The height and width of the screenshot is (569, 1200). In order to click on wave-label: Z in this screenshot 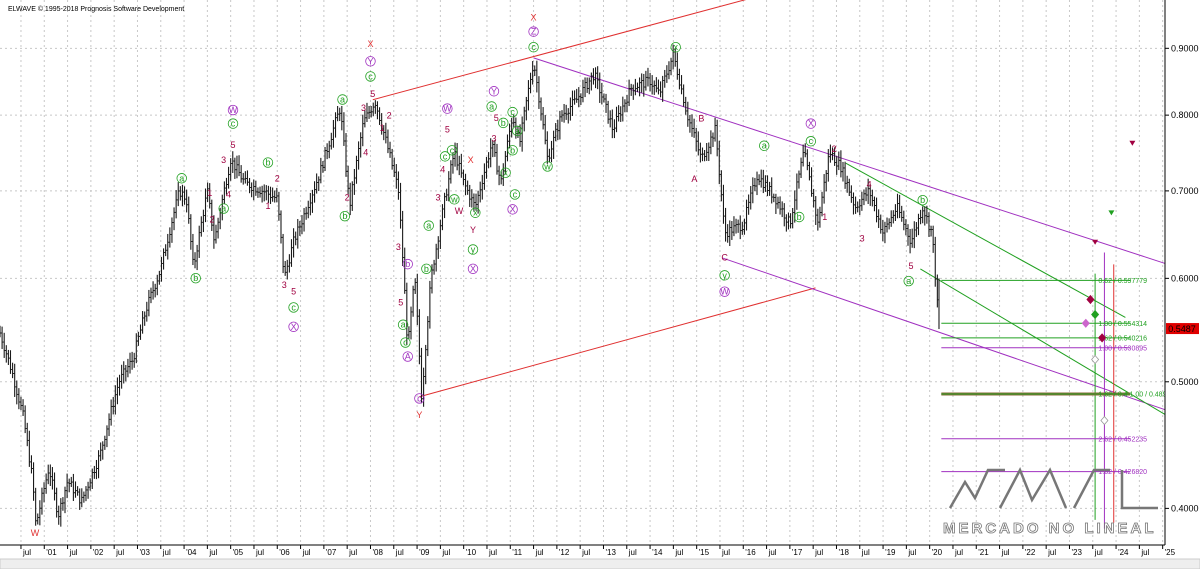, I will do `click(534, 32)`.